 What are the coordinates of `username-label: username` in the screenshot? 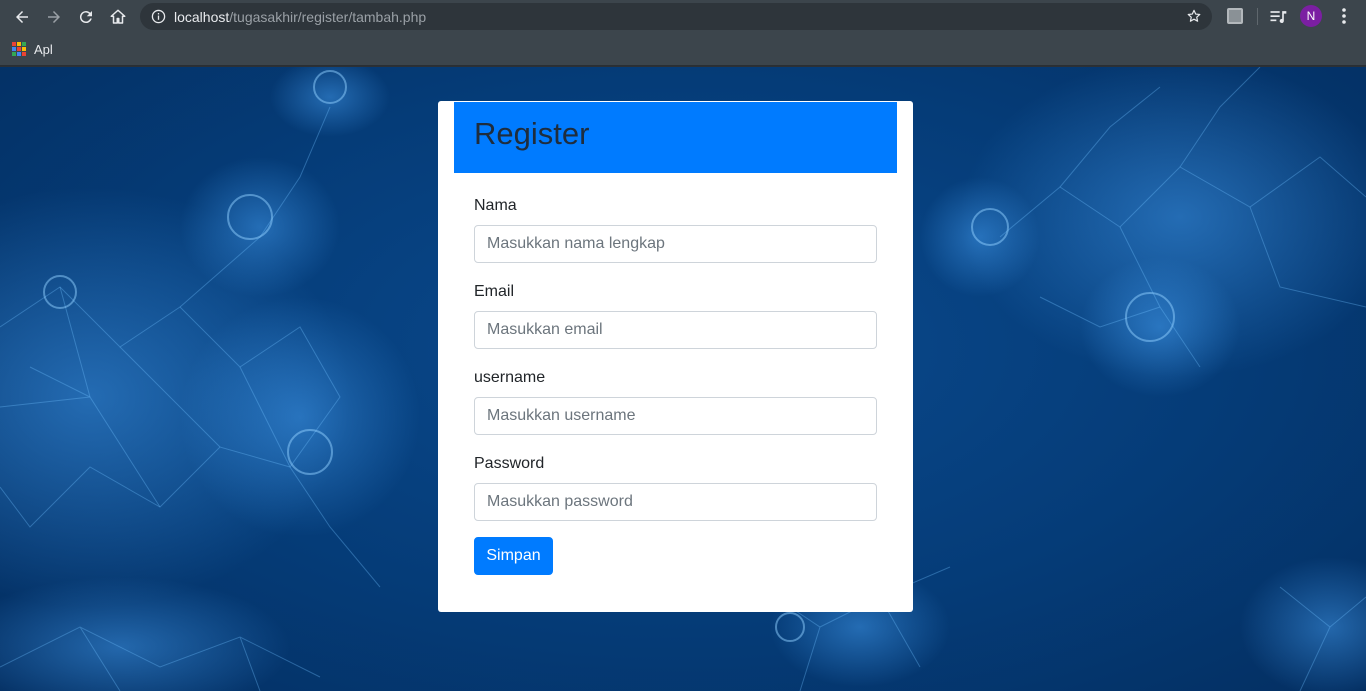 It's located at (510, 377).